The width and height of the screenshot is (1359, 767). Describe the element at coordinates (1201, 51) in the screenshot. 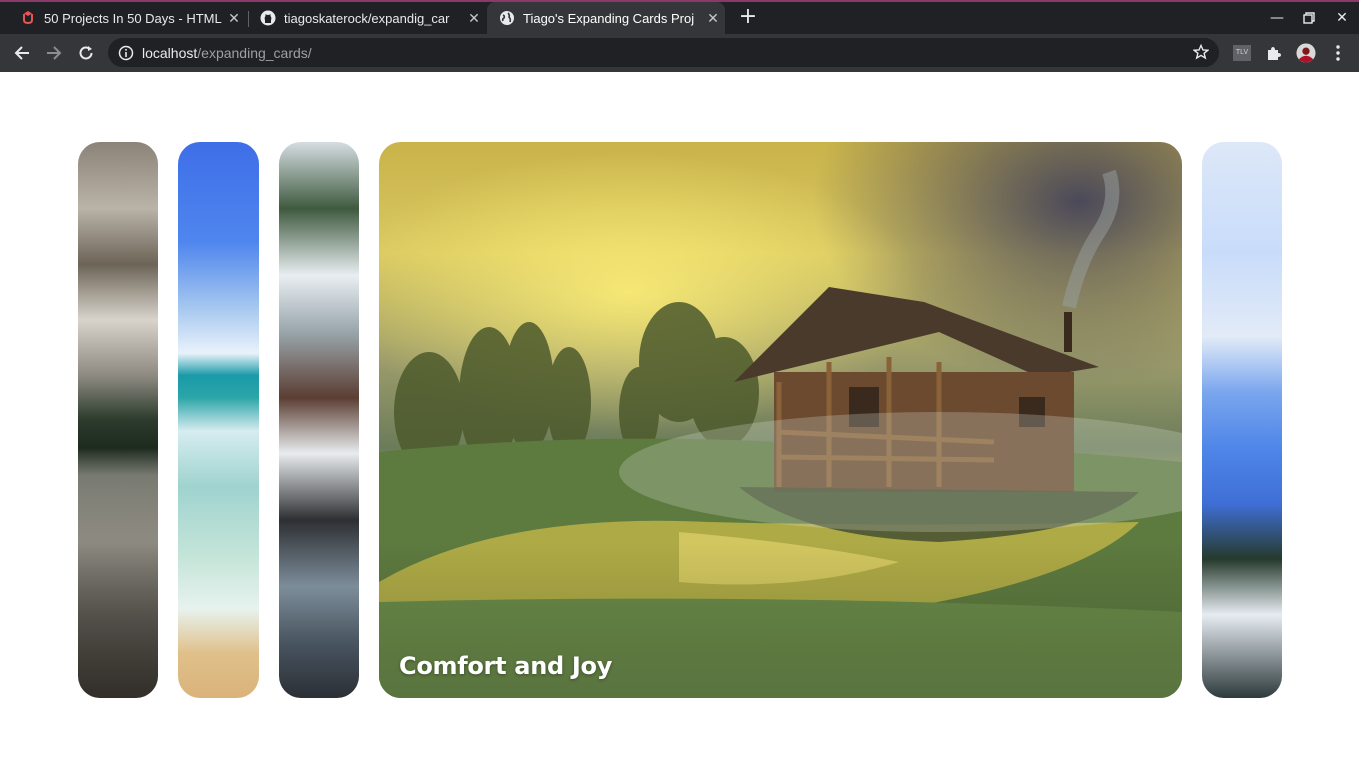

I see `star-icon` at that location.